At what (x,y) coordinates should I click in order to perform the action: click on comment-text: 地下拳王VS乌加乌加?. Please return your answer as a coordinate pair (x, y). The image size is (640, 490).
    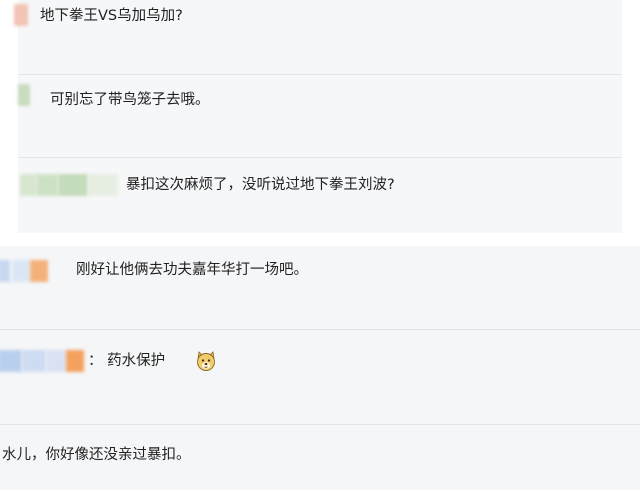
    Looking at the image, I should click on (111, 16).